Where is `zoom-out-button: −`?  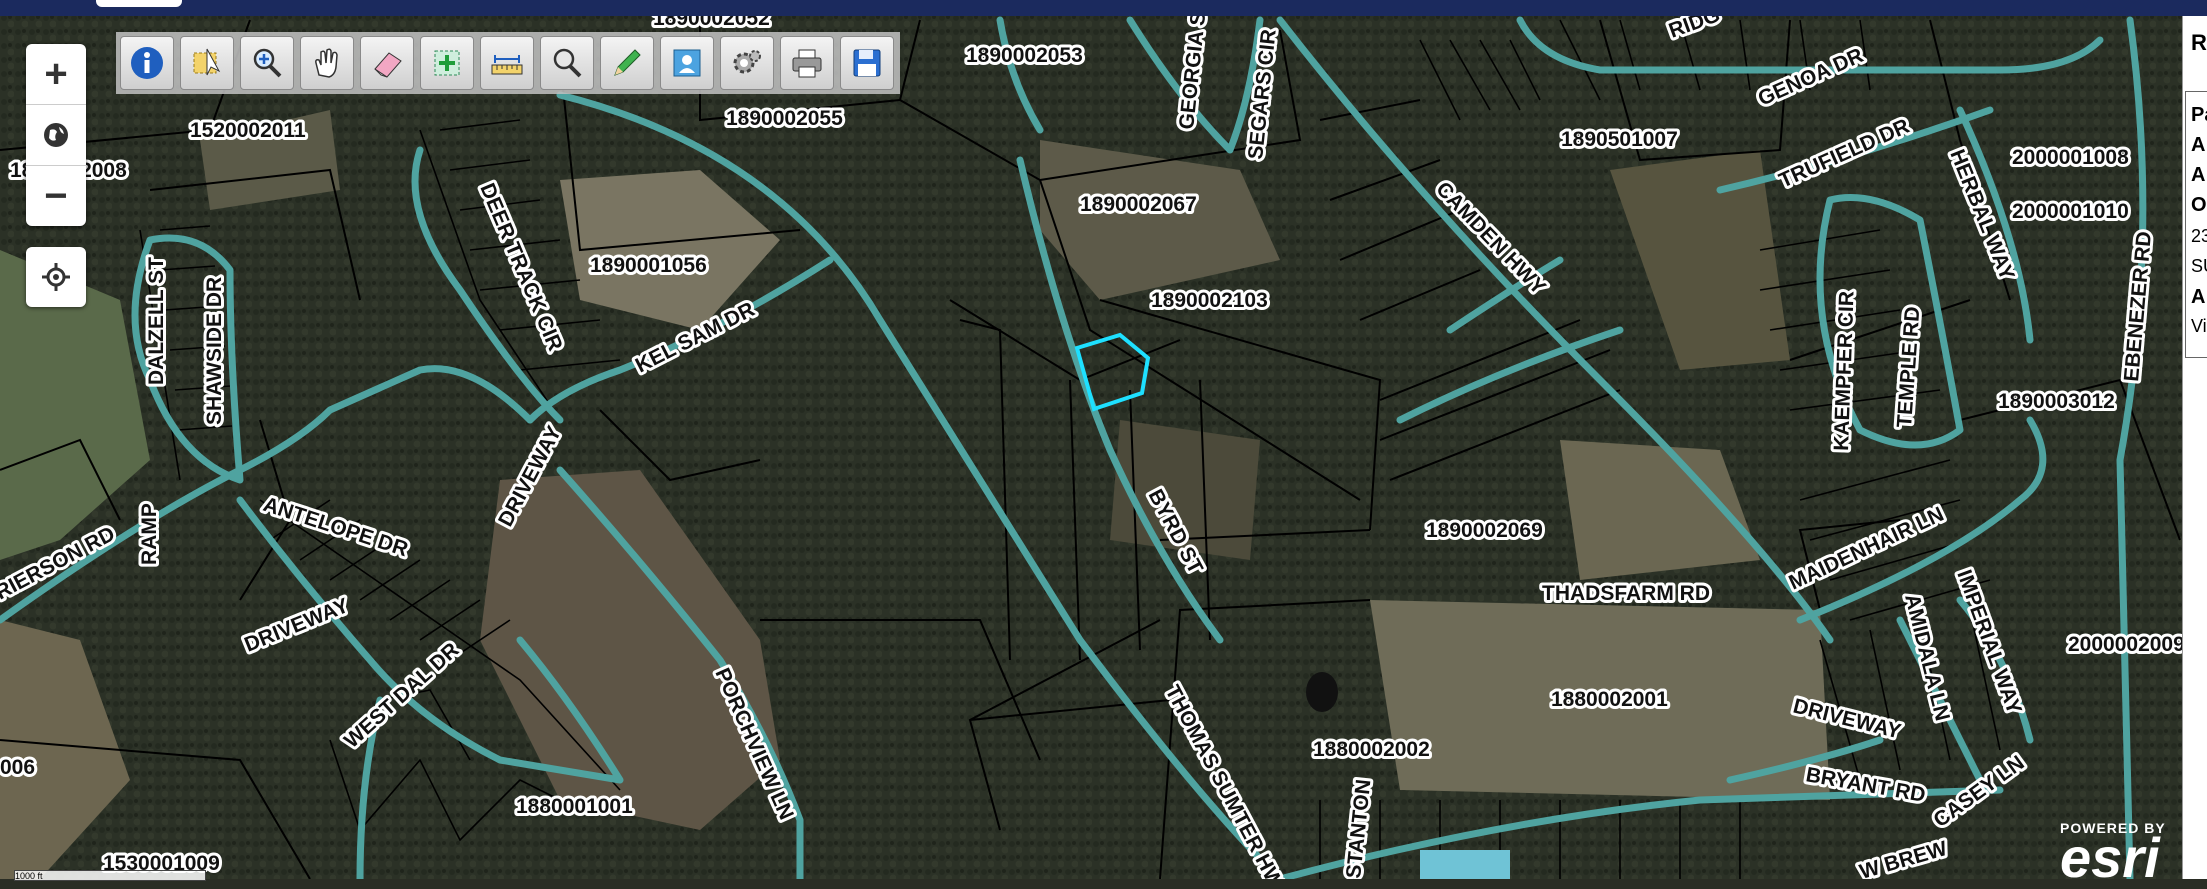 zoom-out-button: − is located at coordinates (56, 196).